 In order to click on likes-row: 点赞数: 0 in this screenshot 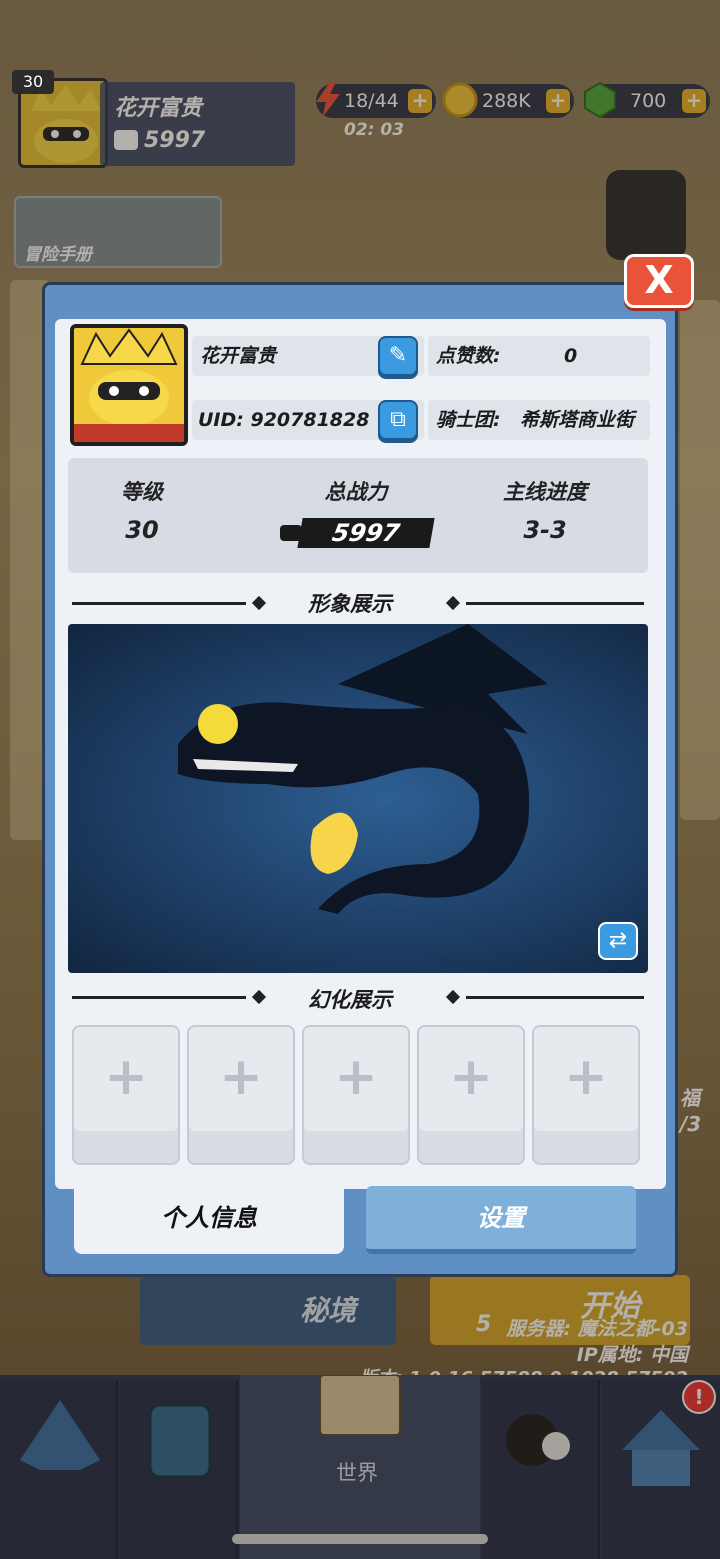, I will do `click(539, 356)`.